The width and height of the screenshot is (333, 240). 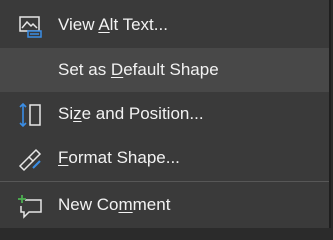 What do you see at coordinates (30, 206) in the screenshot?
I see `new-comment-icon` at bounding box center [30, 206].